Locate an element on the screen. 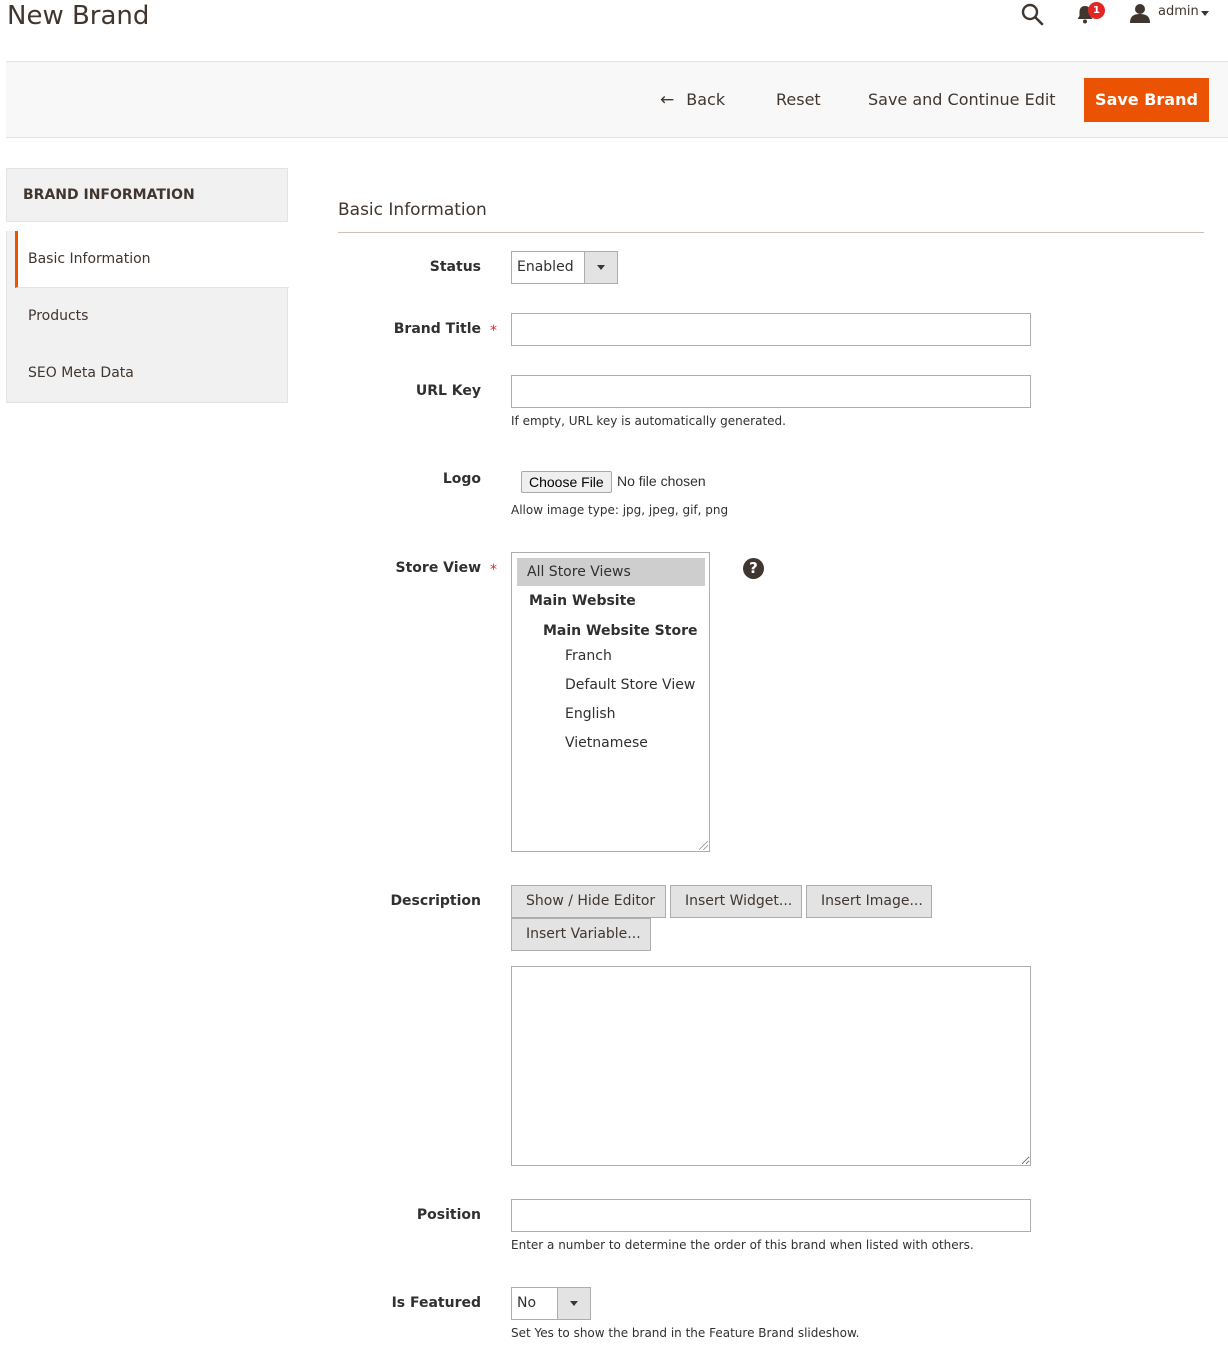  is-featured-label: Is Featured is located at coordinates (436, 1303).